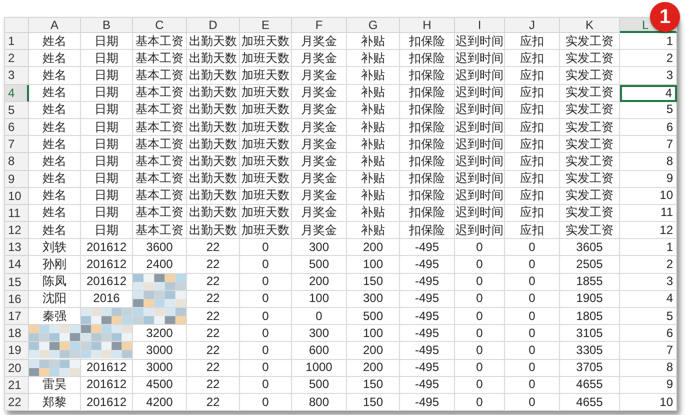  What do you see at coordinates (17, 385) in the screenshot?
I see `row-header: 21` at bounding box center [17, 385].